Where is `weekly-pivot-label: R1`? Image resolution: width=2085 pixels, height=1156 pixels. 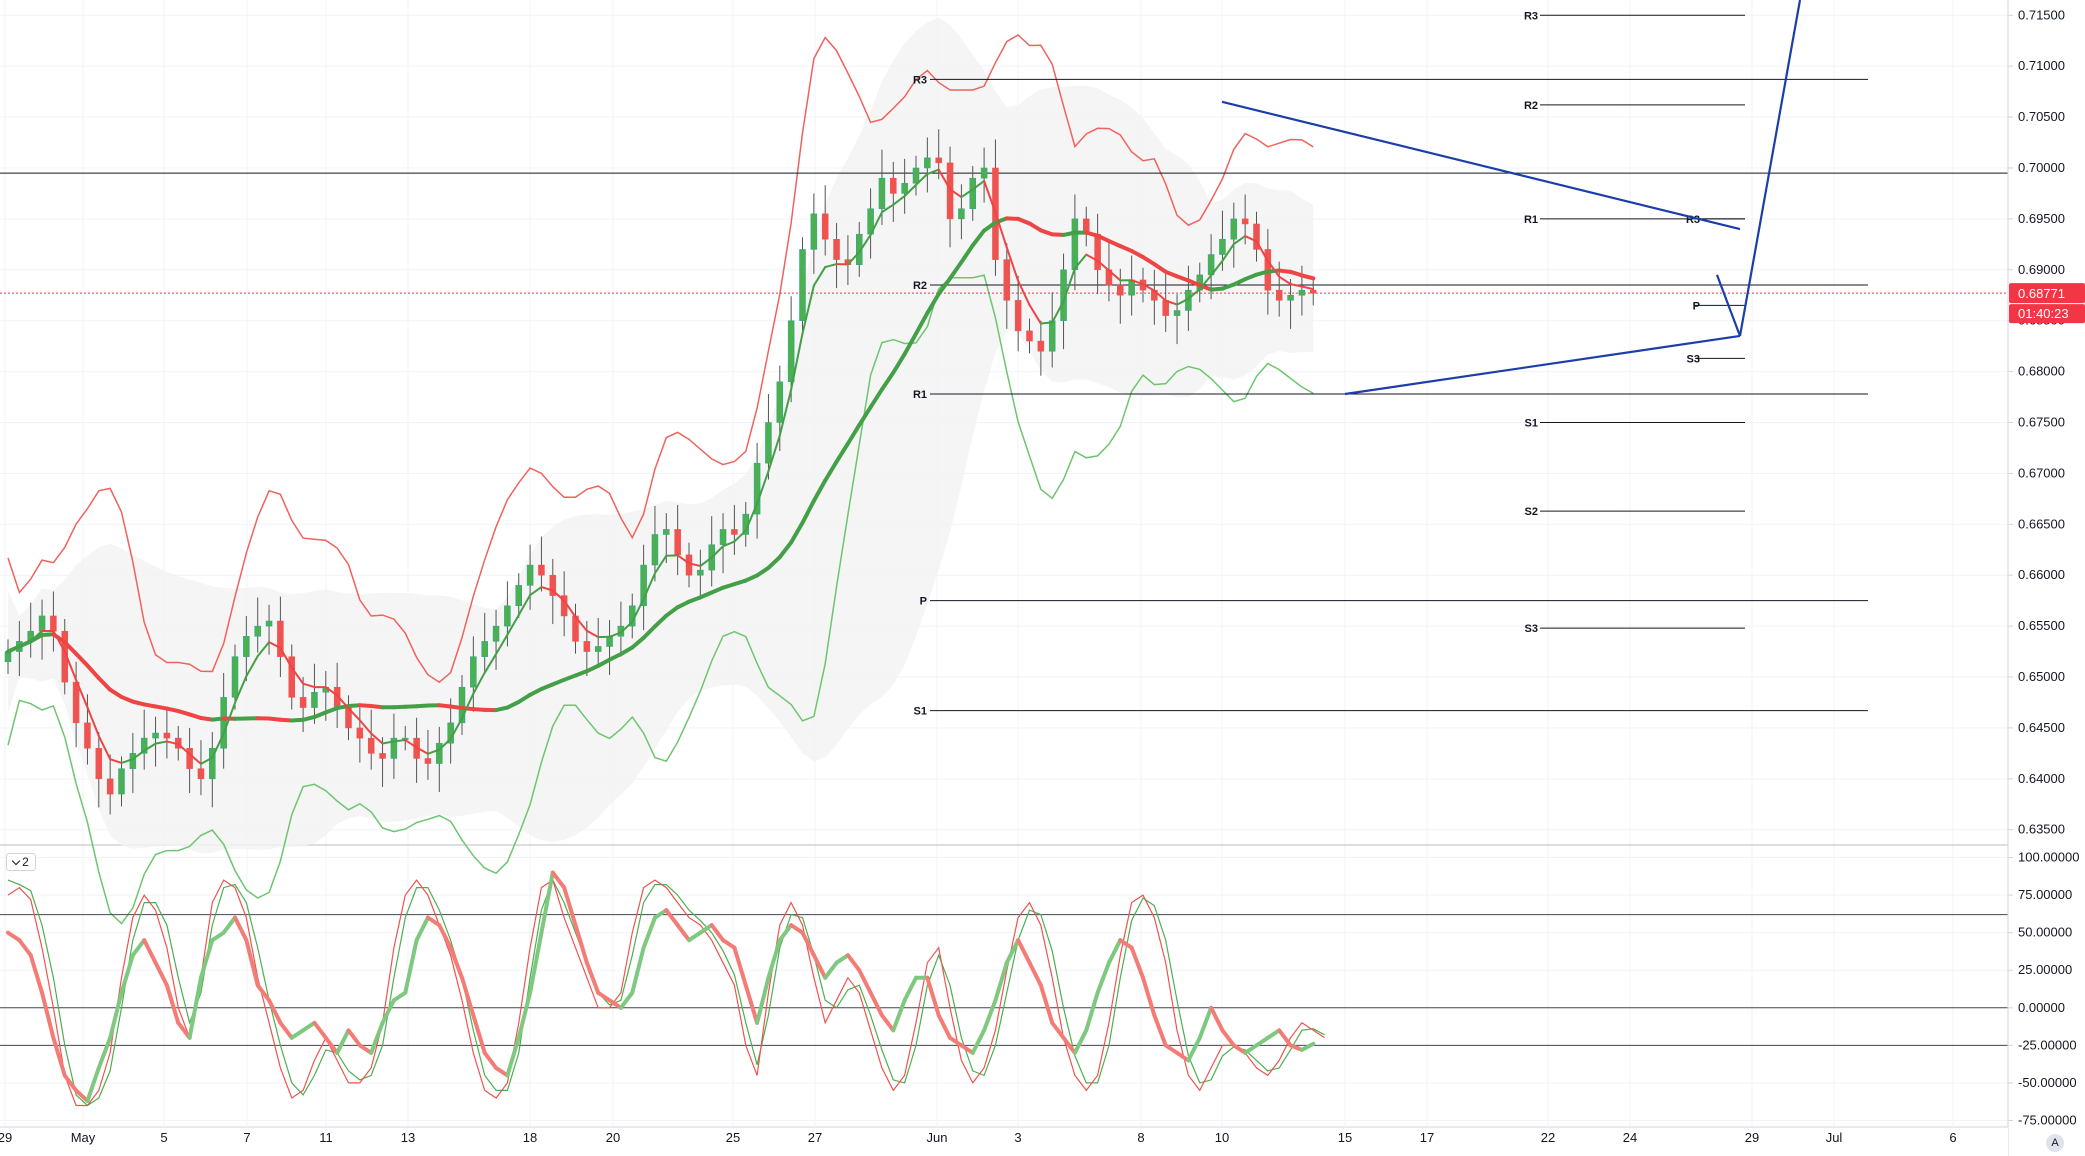
weekly-pivot-label: R1 is located at coordinates (1531, 220).